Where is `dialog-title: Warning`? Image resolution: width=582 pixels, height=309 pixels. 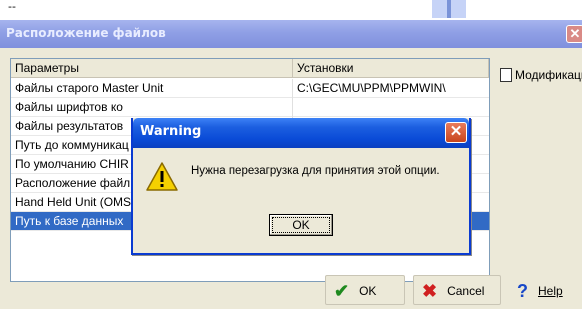
dialog-title: Warning is located at coordinates (171, 131).